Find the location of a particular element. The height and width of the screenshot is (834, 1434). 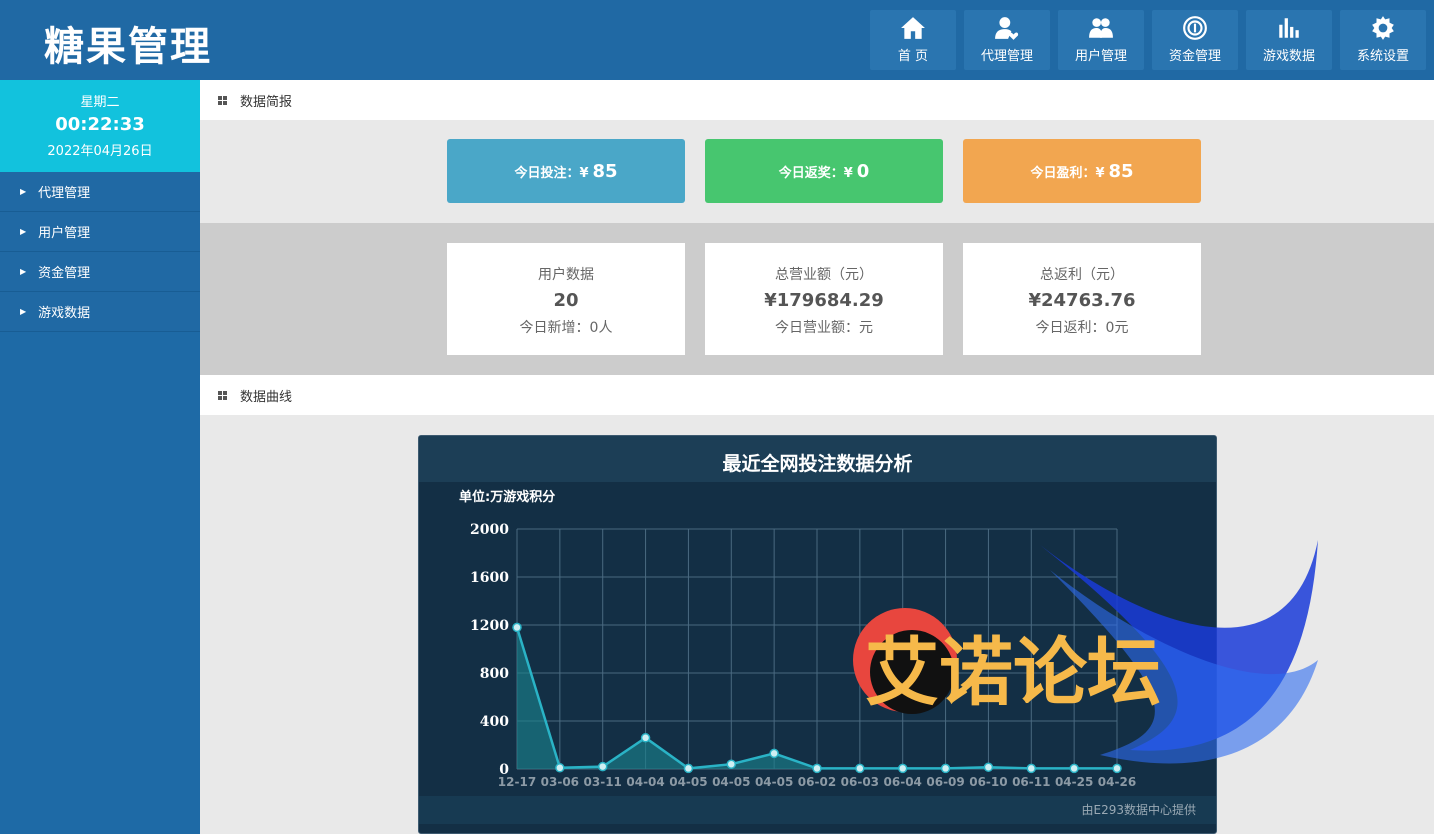

curve-section-header: 数据曲线 is located at coordinates (817, 395).